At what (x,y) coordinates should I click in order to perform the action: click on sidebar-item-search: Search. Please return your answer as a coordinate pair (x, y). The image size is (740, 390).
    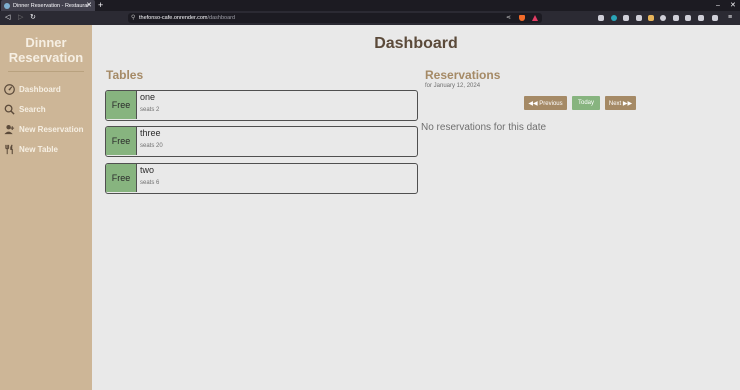
    Looking at the image, I should click on (25, 109).